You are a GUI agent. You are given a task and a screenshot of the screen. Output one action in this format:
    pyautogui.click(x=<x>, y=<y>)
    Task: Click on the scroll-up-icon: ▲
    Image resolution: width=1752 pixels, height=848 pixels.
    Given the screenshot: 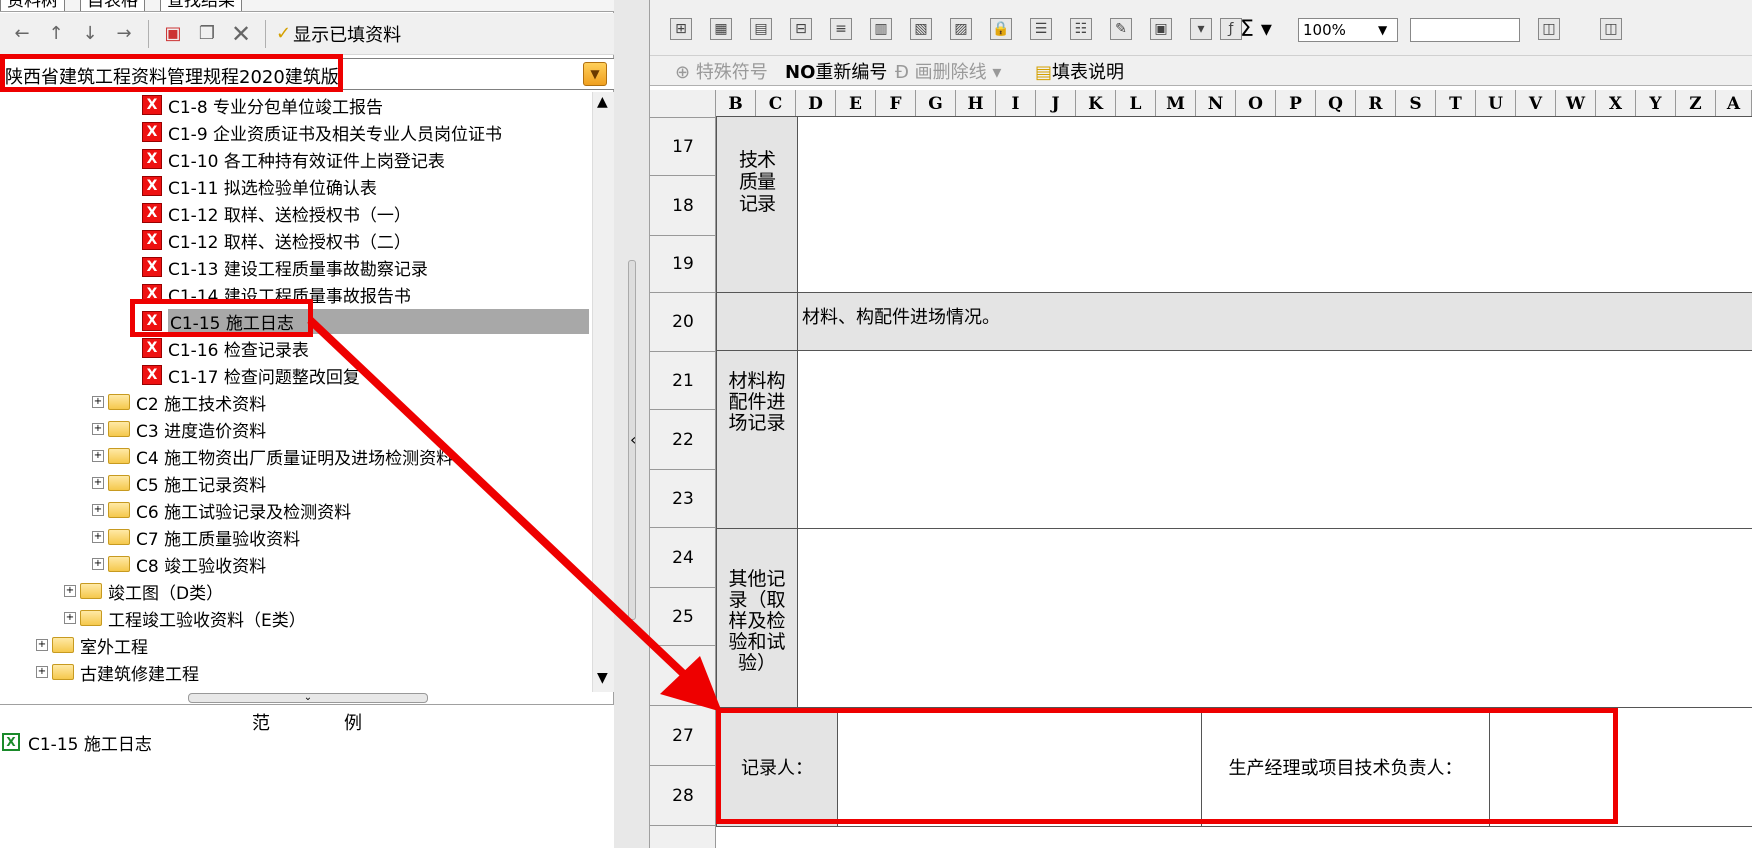 What is the action you would take?
    pyautogui.click(x=602, y=102)
    